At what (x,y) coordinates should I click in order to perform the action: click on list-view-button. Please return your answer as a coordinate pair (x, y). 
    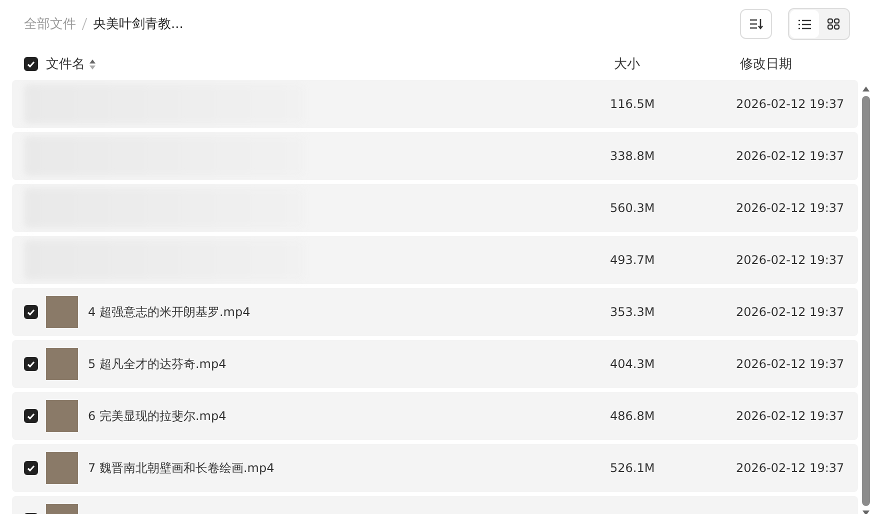
    Looking at the image, I should click on (804, 24).